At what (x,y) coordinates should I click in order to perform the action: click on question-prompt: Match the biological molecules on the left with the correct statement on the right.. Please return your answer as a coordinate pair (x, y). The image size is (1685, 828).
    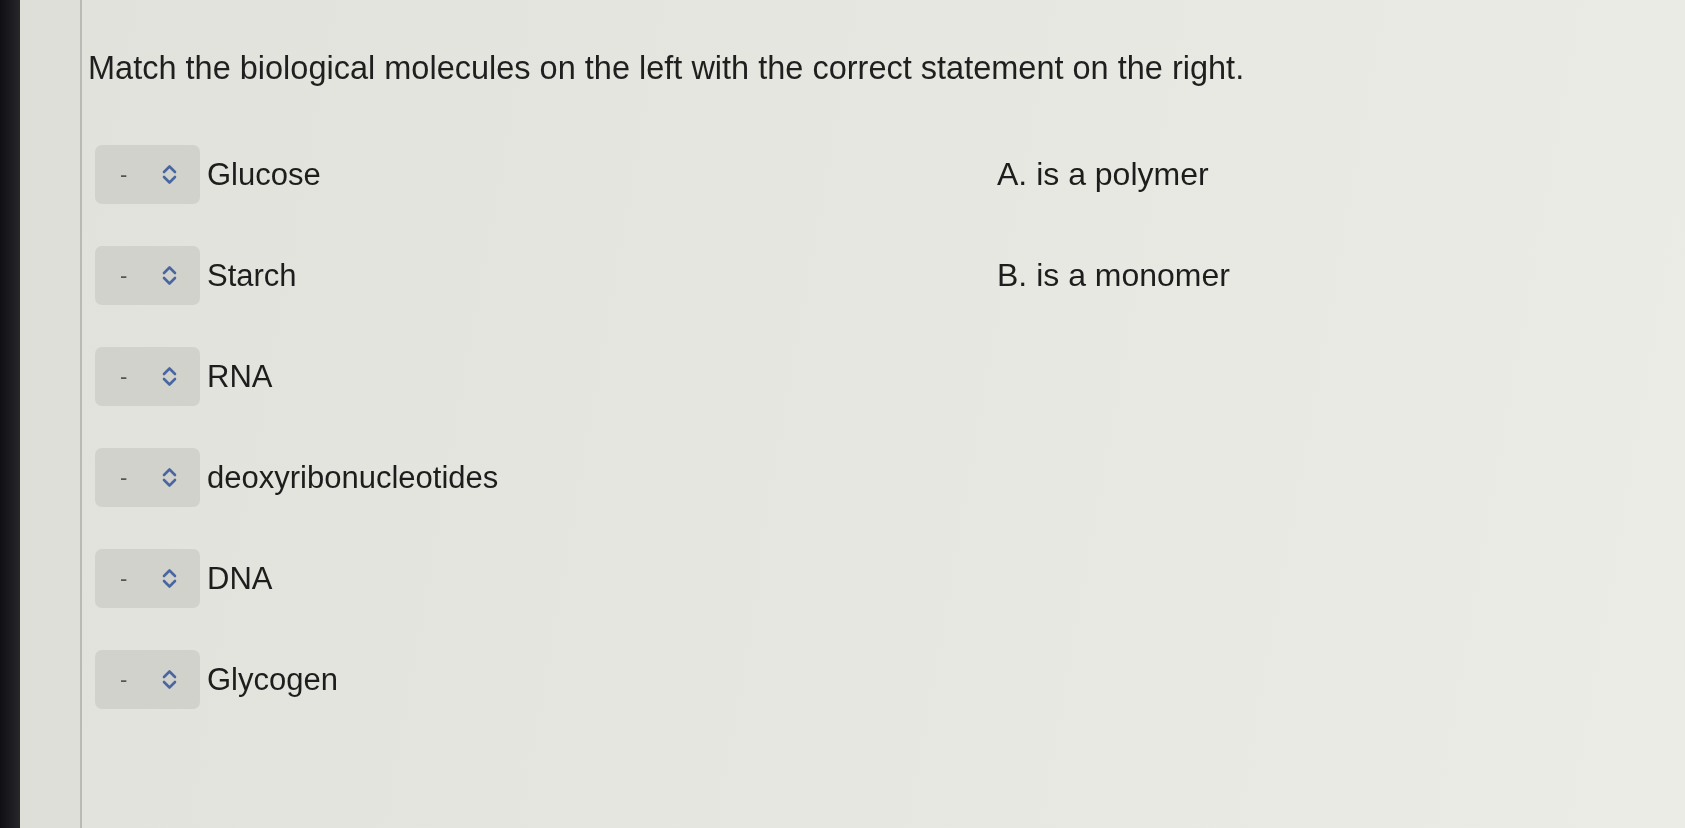
    Looking at the image, I should click on (666, 68).